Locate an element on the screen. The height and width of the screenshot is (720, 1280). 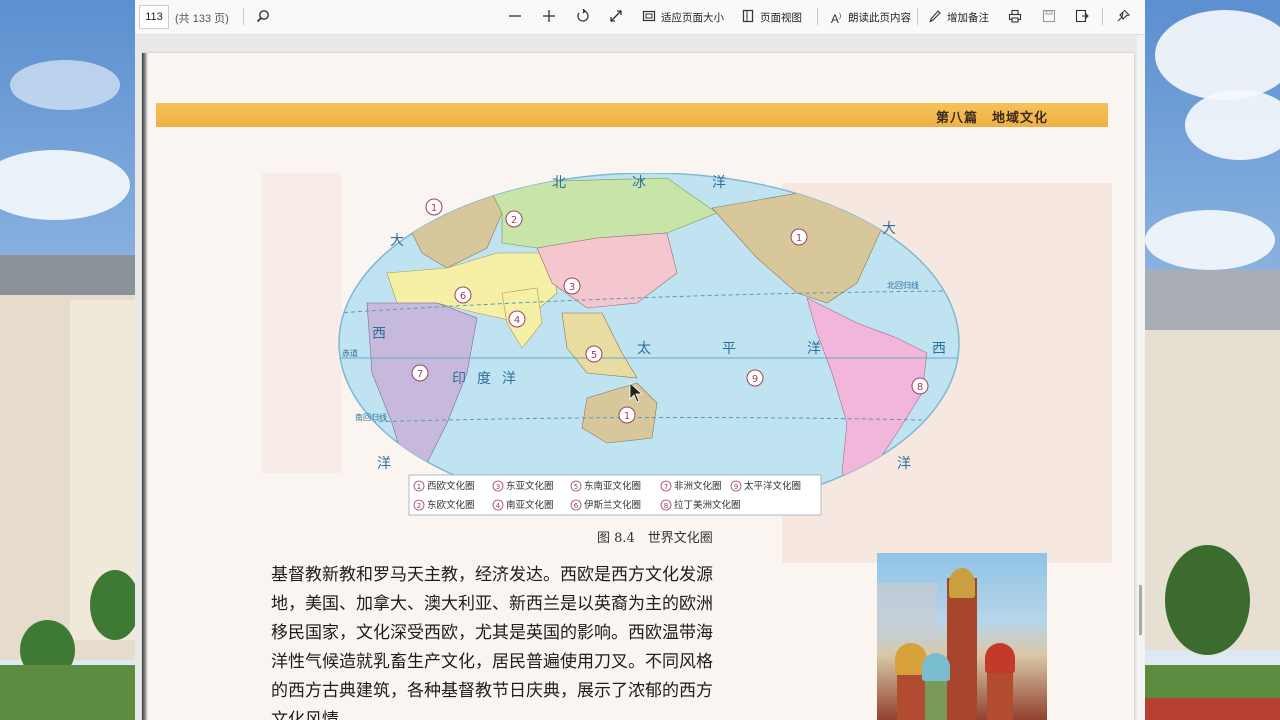
zoom-in-button is located at coordinates (549, 17).